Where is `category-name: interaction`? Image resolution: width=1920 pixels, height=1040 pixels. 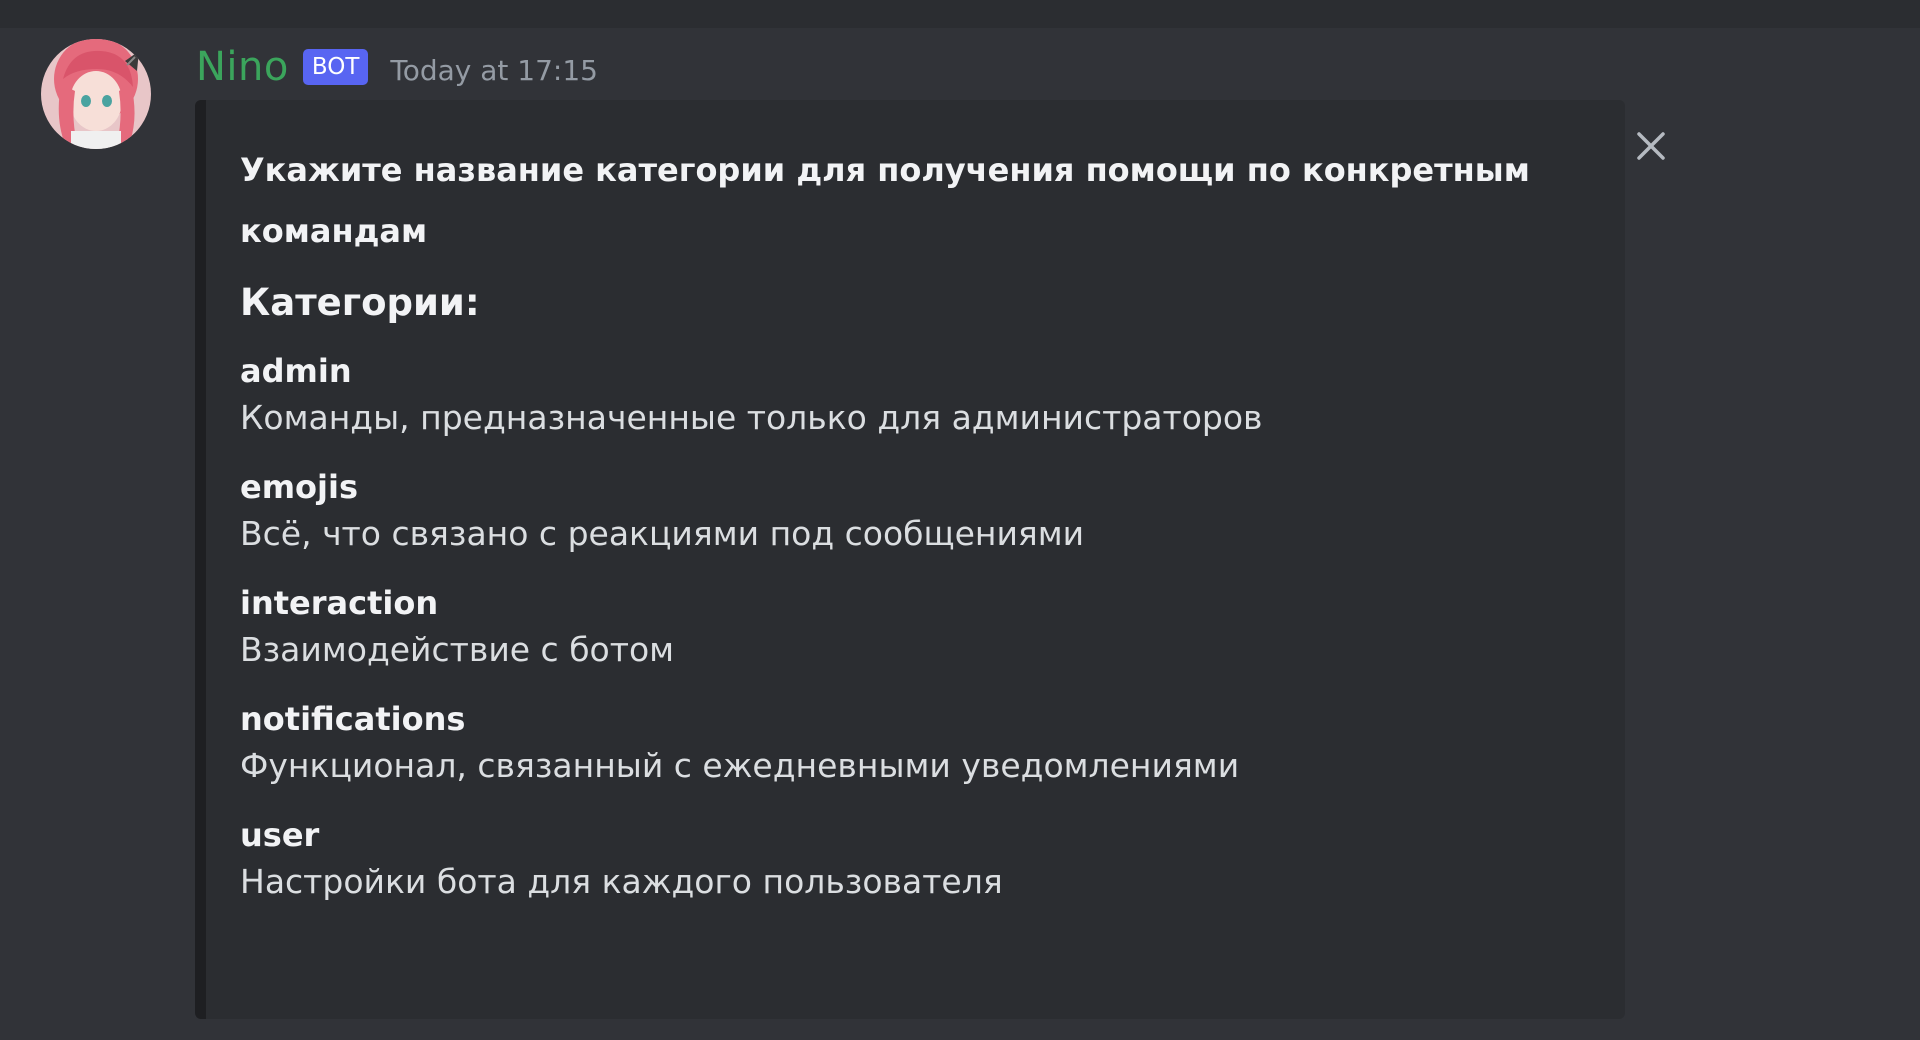
category-name: interaction is located at coordinates (339, 603).